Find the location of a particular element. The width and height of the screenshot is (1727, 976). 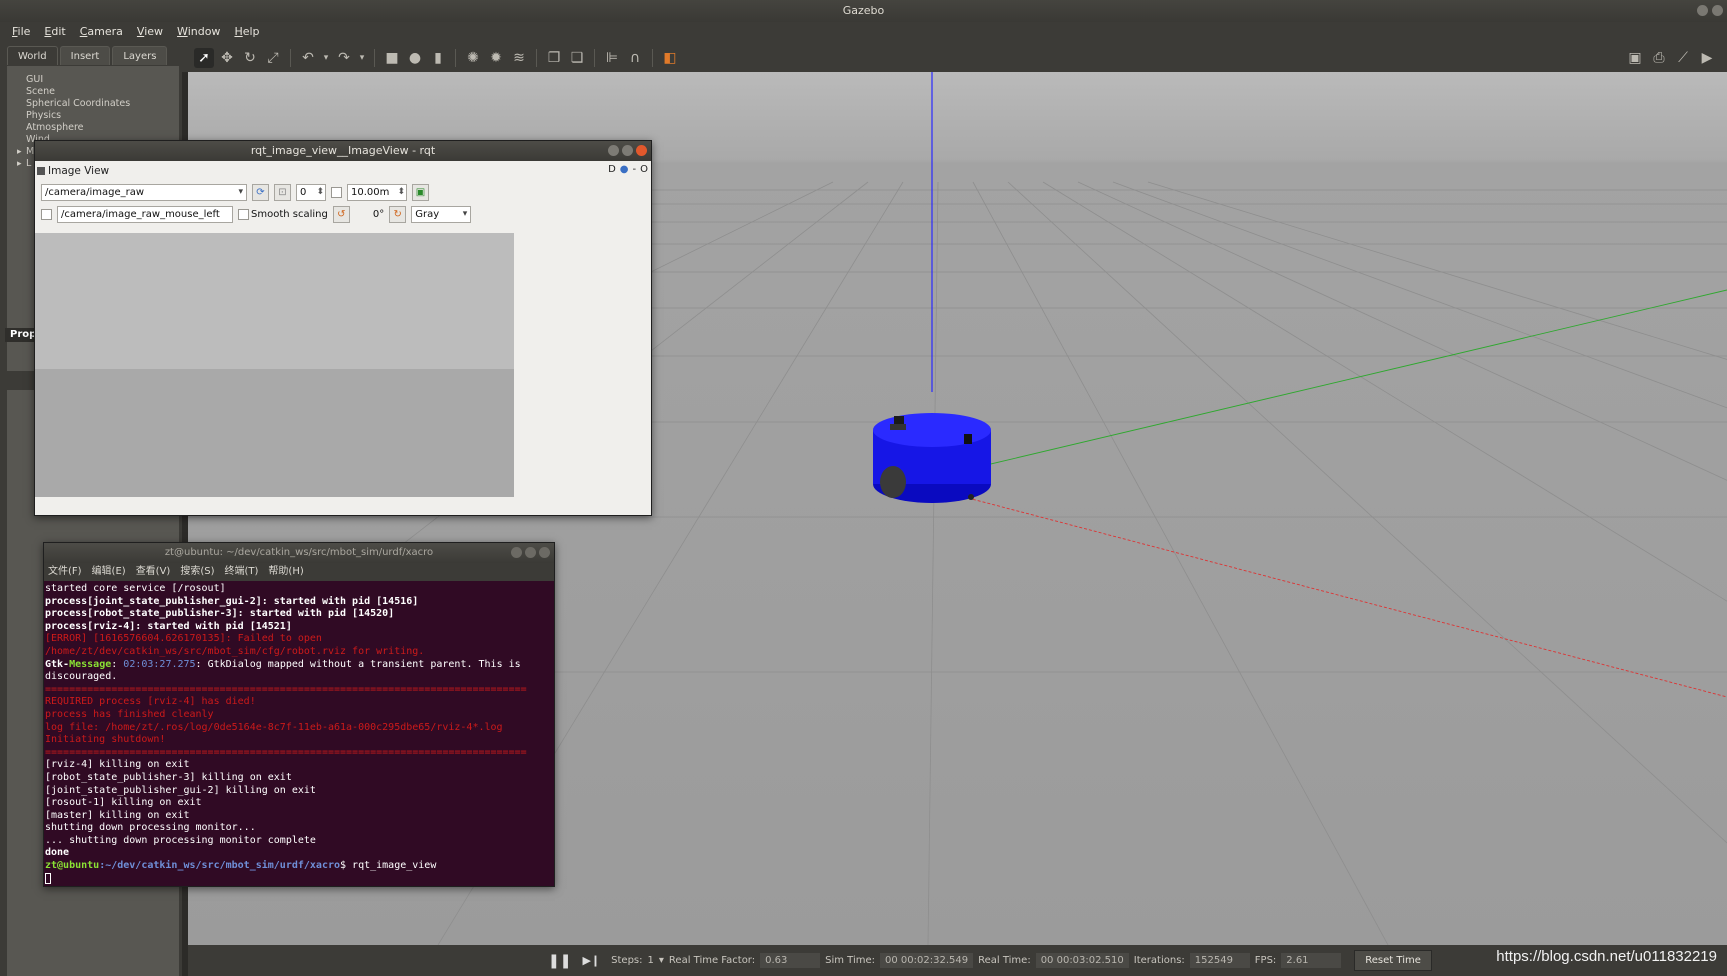

terminal-close-button is located at coordinates (544, 552).